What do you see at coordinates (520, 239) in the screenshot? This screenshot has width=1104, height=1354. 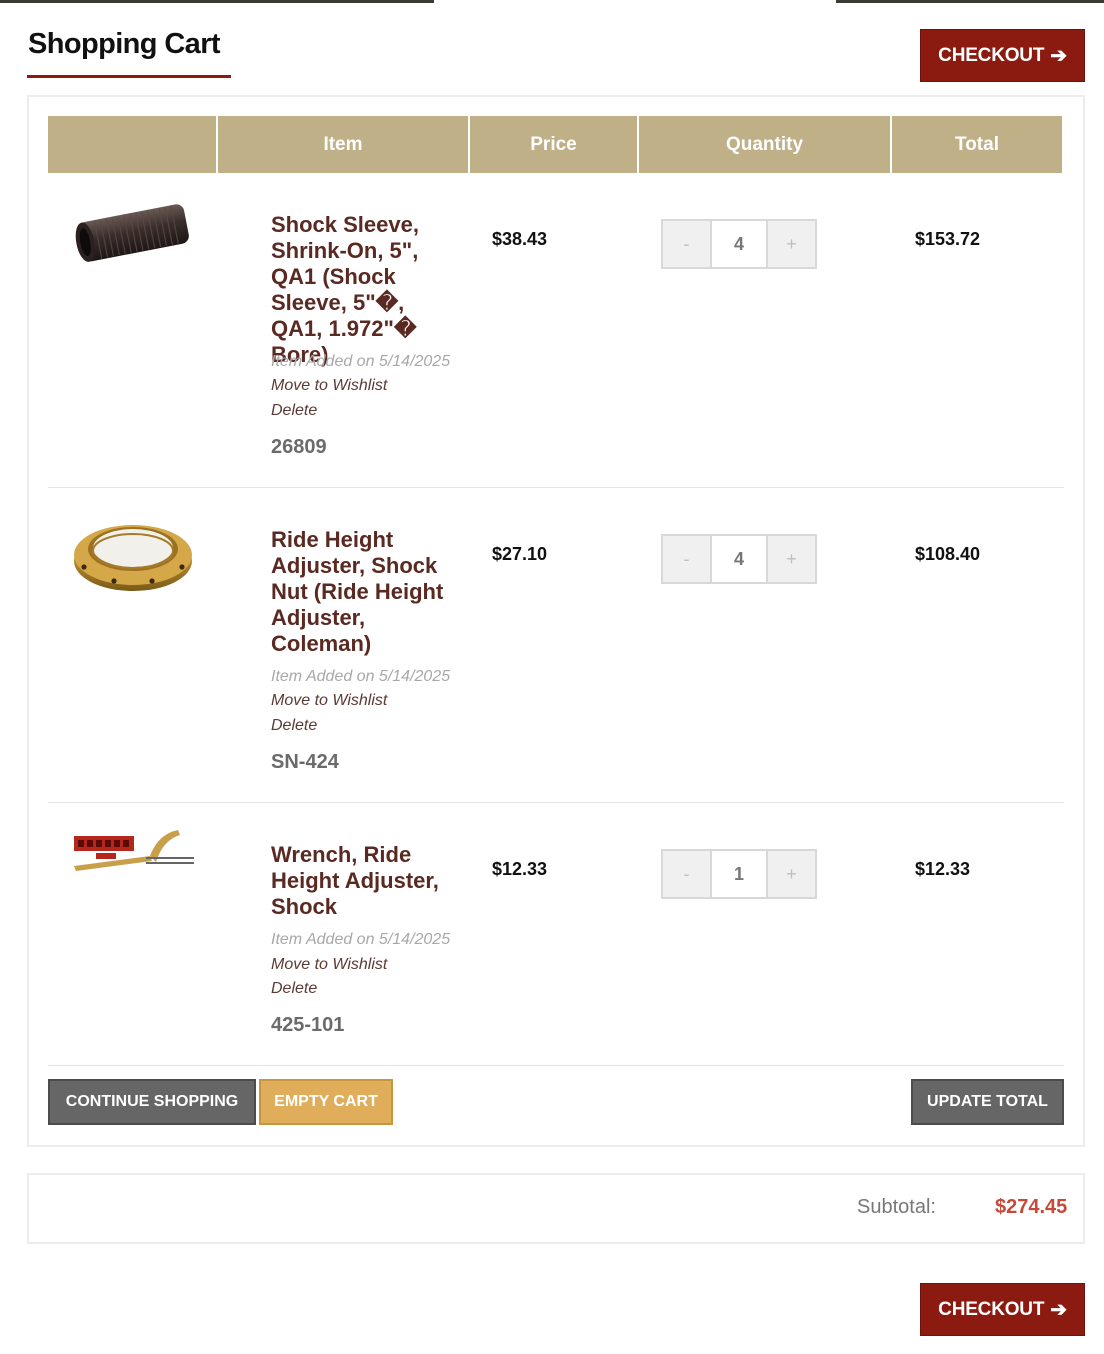 I see `item-price: $38.43` at bounding box center [520, 239].